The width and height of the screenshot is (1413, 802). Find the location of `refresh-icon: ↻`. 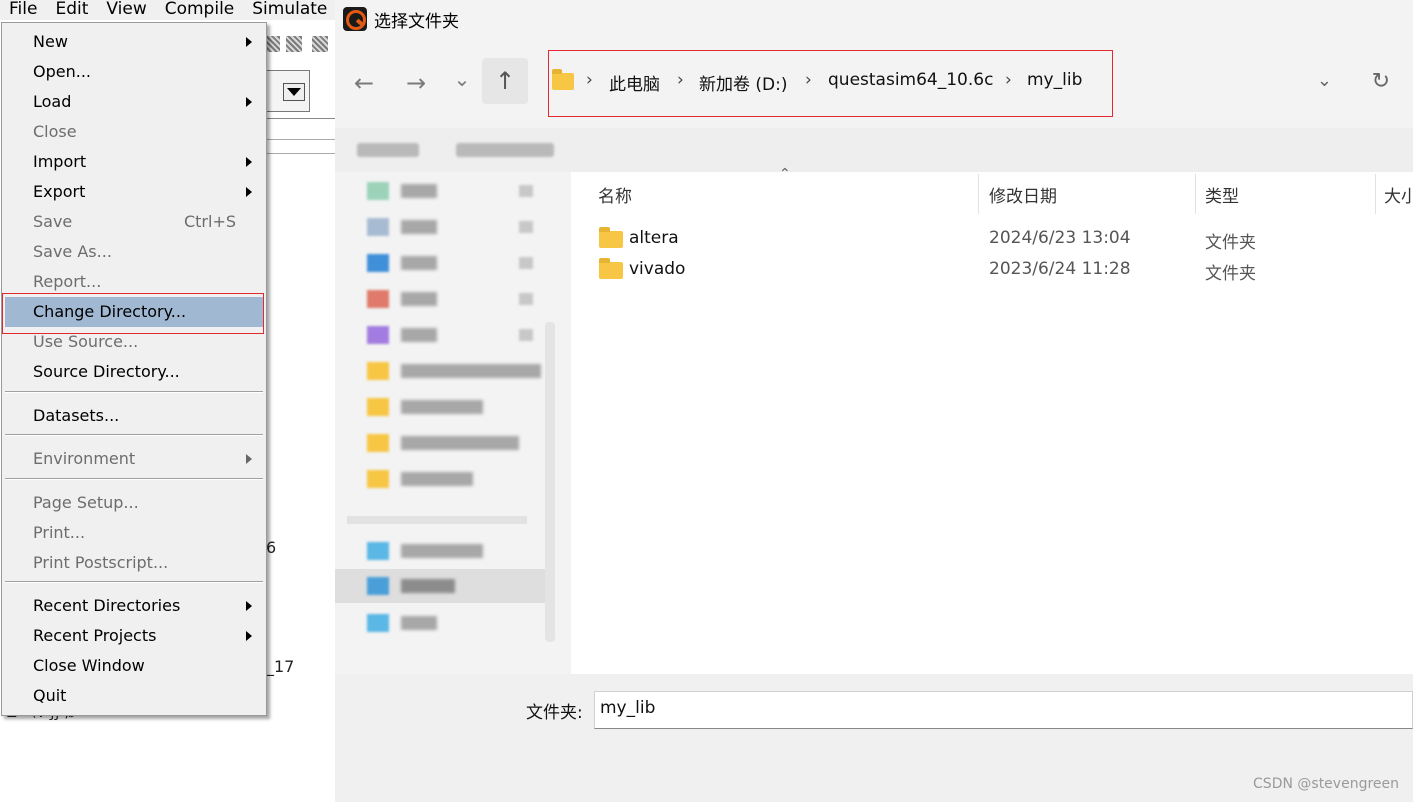

refresh-icon: ↻ is located at coordinates (1381, 81).